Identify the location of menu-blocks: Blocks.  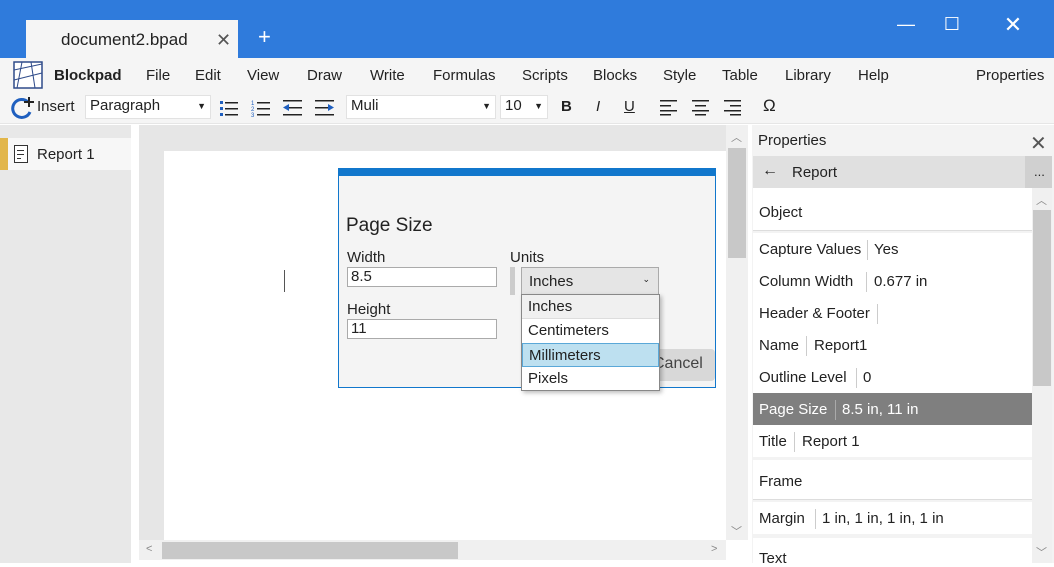
(615, 75).